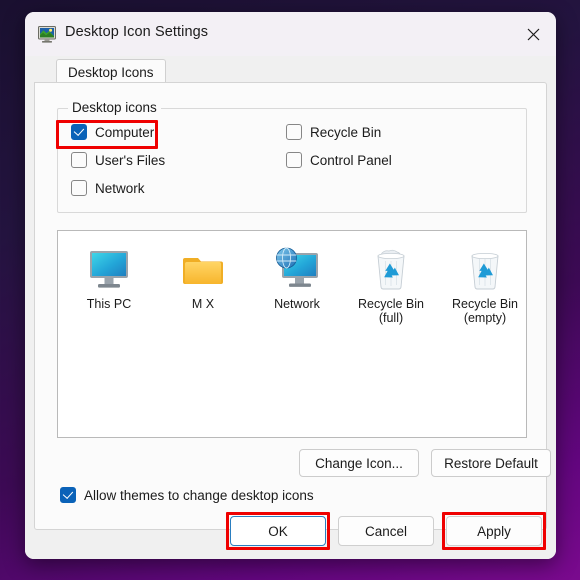 The image size is (580, 580). Describe the element at coordinates (391, 318) in the screenshot. I see `caption-line-2: (full)` at that location.